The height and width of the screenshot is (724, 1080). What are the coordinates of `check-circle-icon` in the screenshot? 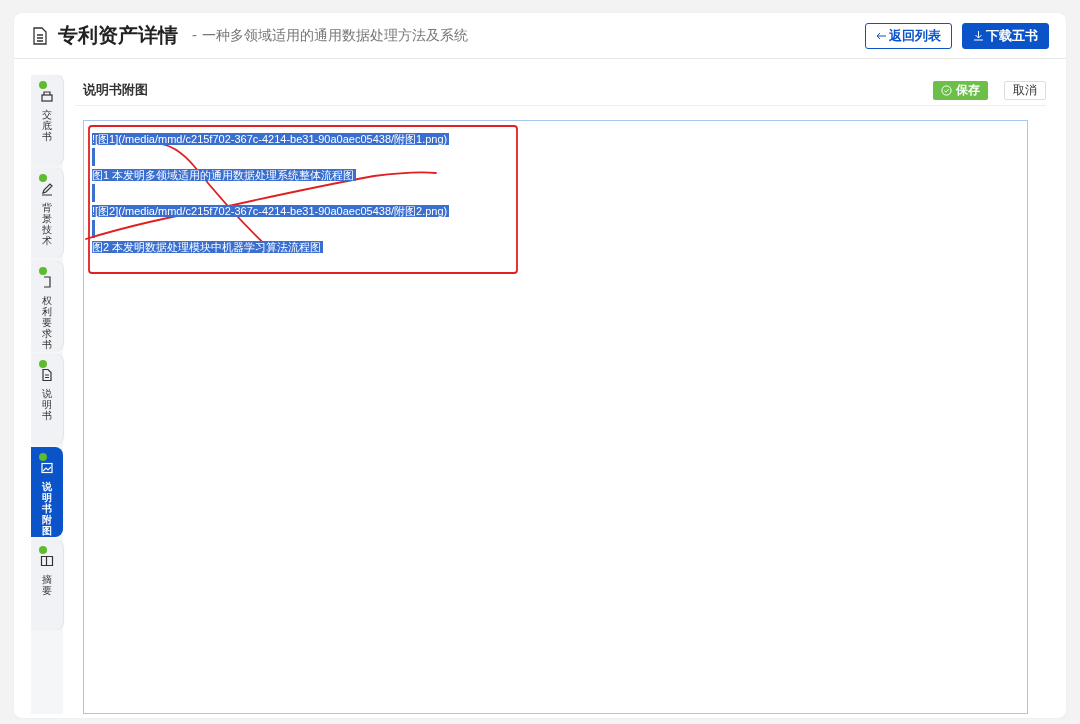 It's located at (946, 90).